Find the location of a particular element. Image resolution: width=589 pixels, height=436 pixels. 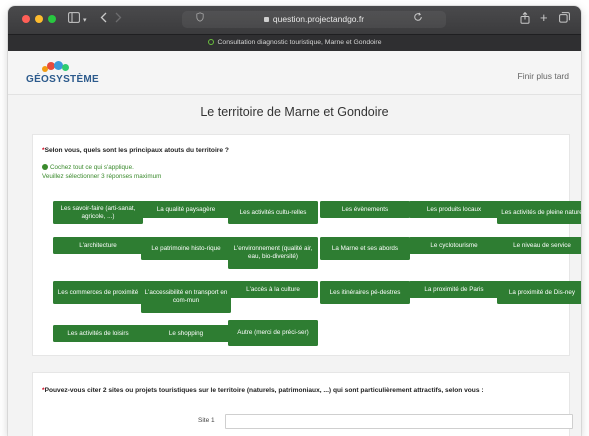

option-cyclotourisme: Le cyclotourisme is located at coordinates (454, 245).